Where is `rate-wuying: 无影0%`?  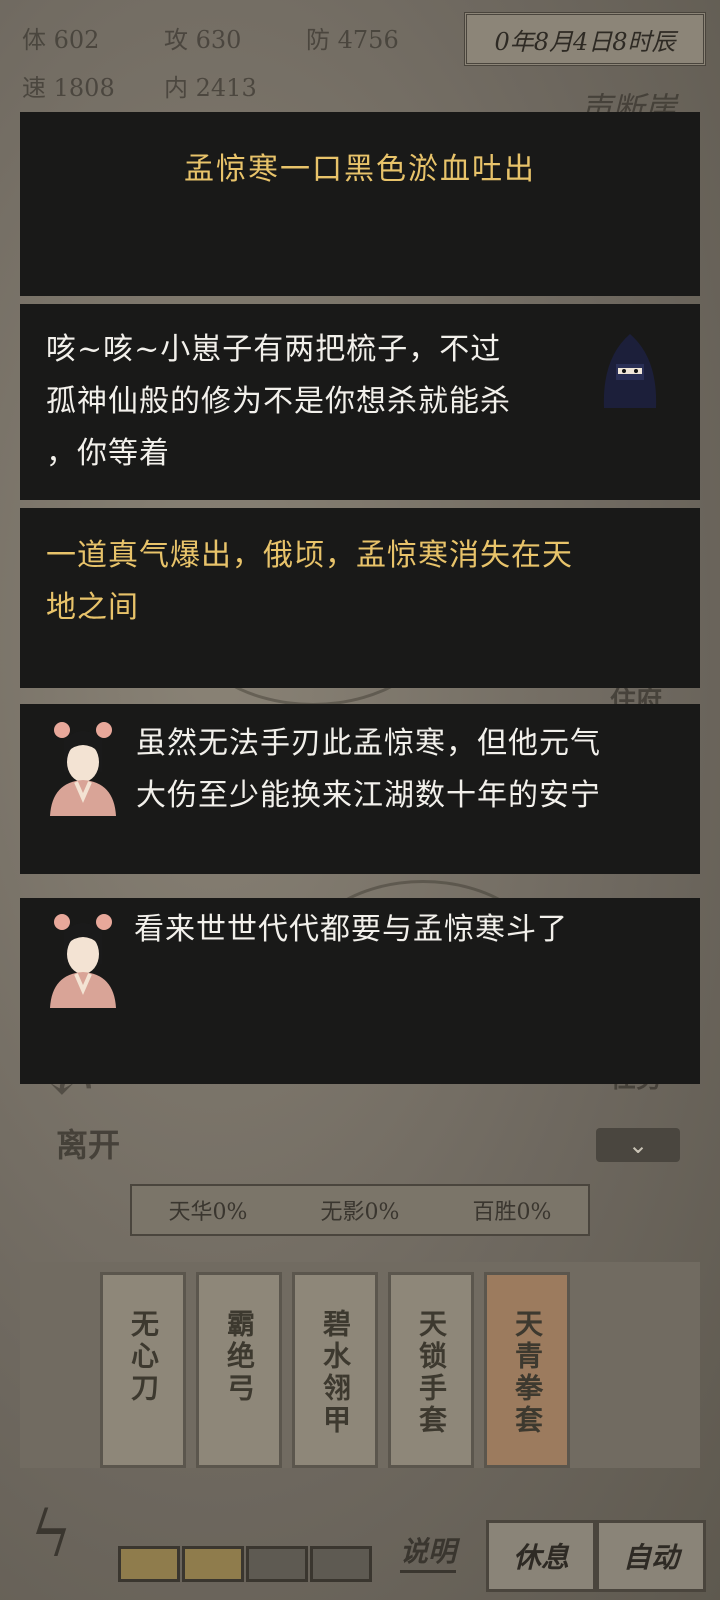
rate-wuying: 无影0% is located at coordinates (360, 1212).